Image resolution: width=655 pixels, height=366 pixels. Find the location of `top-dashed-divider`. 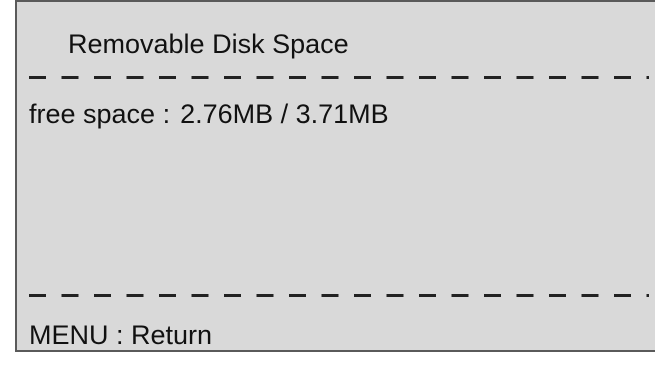

top-dashed-divider is located at coordinates (339, 77).